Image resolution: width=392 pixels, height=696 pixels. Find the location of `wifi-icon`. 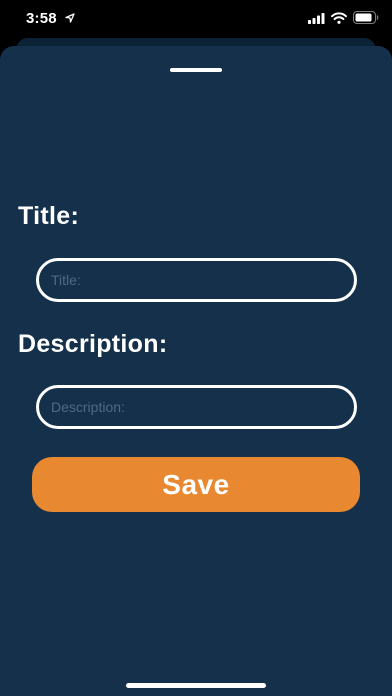

wifi-icon is located at coordinates (339, 18).